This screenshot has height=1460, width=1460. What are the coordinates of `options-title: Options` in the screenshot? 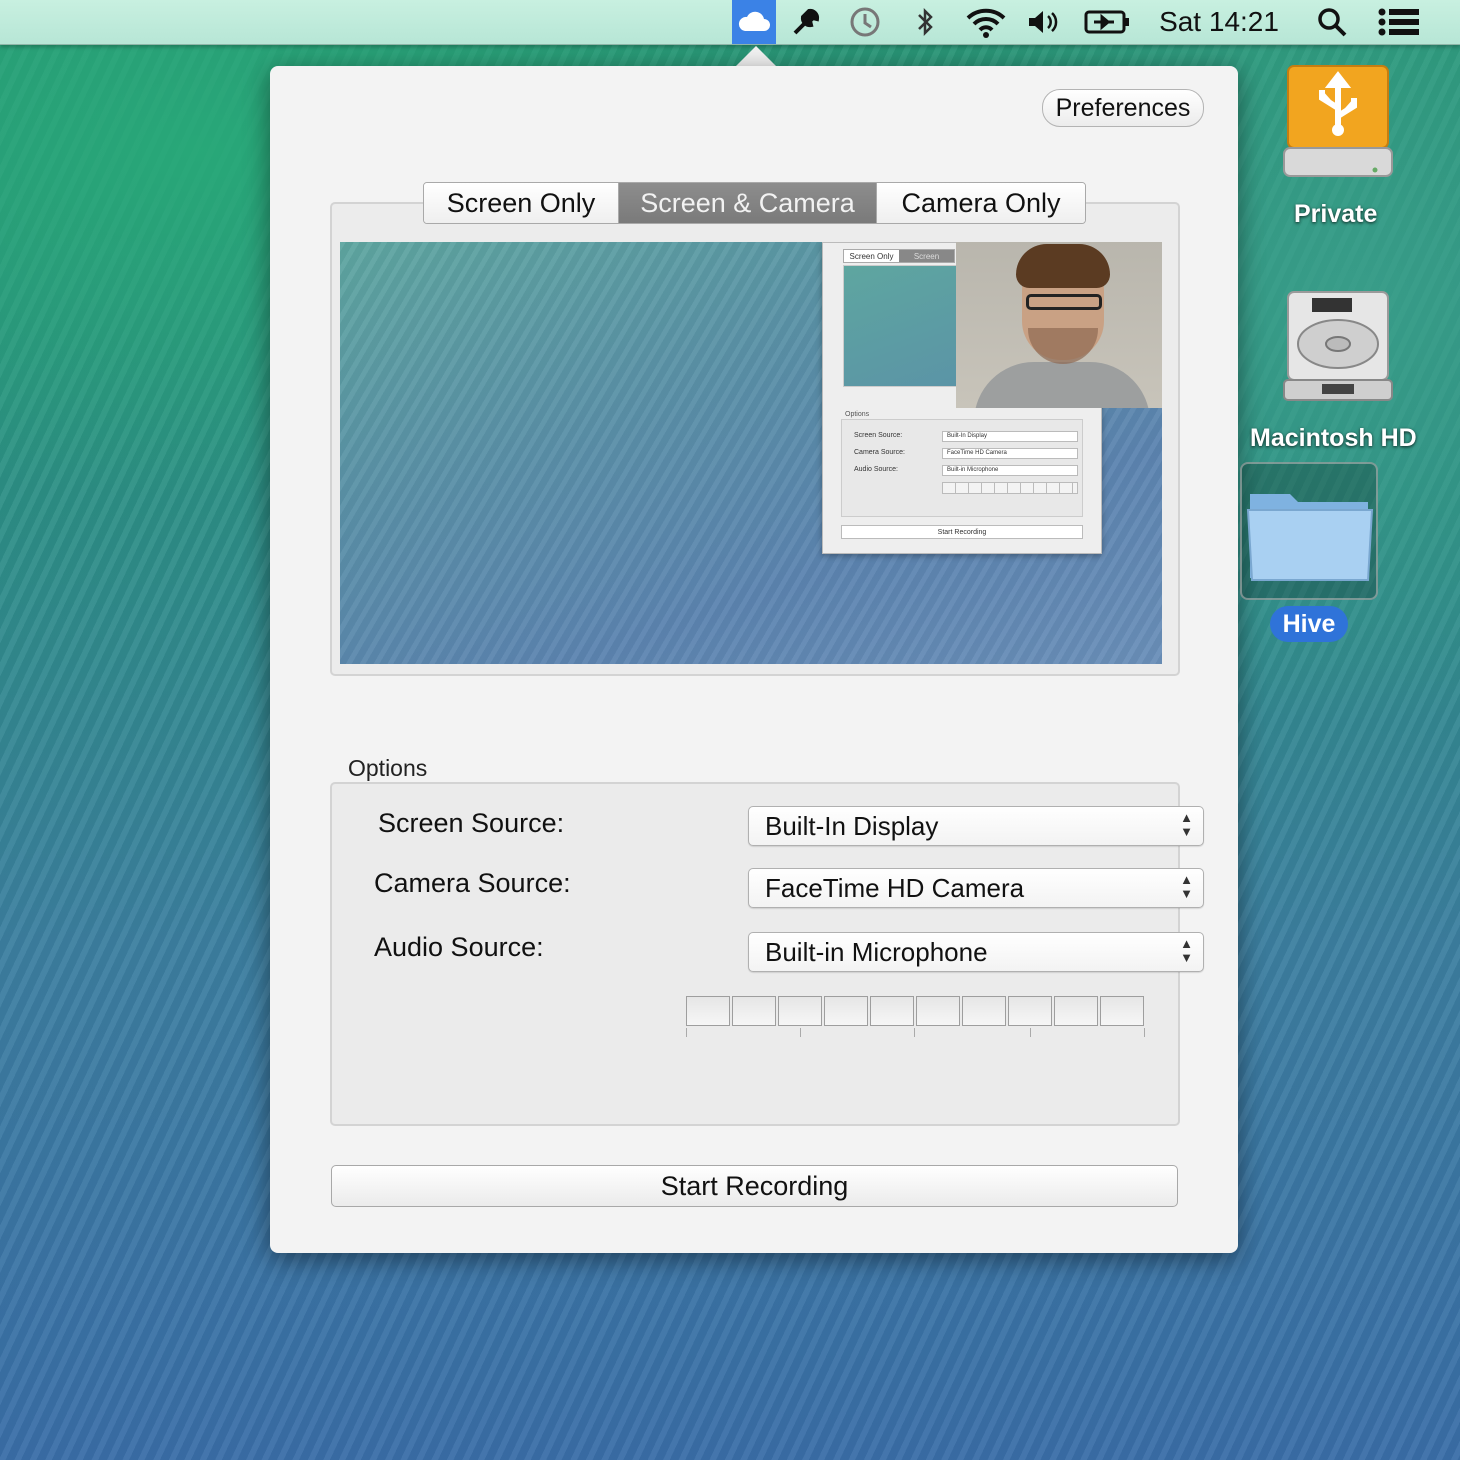 It's located at (388, 768).